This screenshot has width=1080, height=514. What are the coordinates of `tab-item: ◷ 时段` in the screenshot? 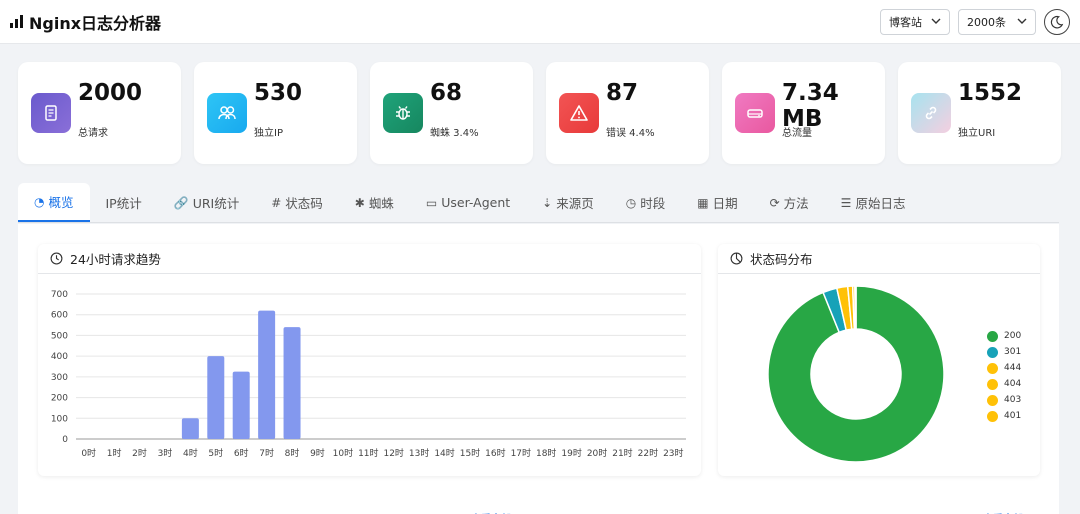 It's located at (646, 202).